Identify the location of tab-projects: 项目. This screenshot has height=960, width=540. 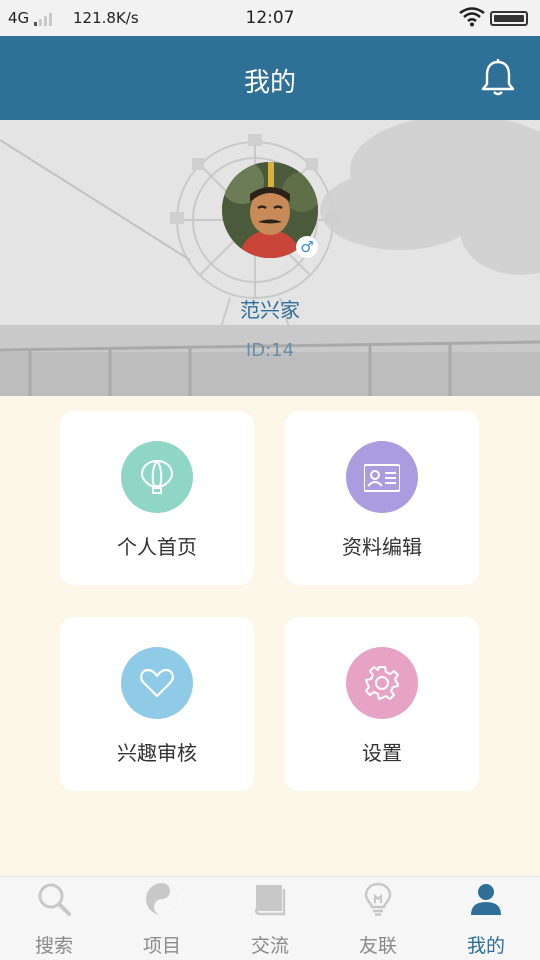
(162, 918).